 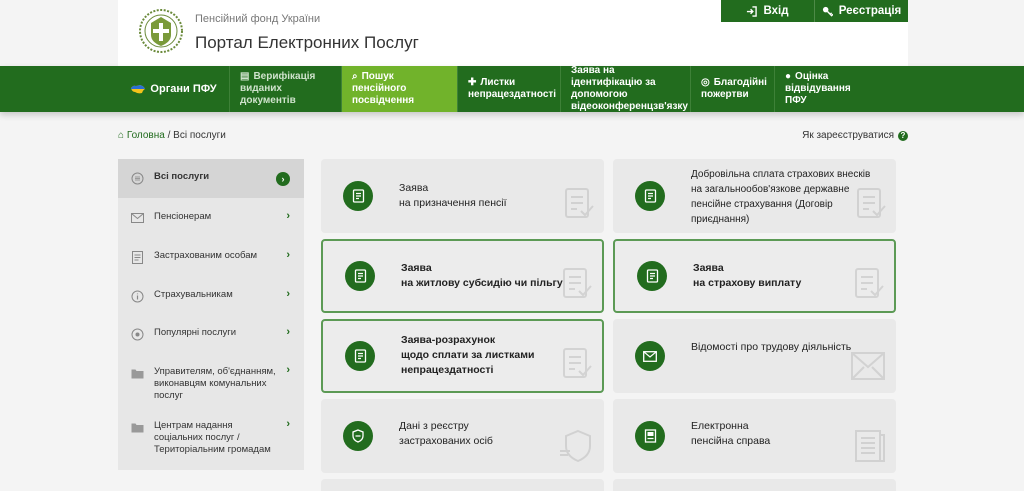 What do you see at coordinates (482, 275) in the screenshot?
I see `card-title: Заява на житлову субсидію чи пільгу` at bounding box center [482, 275].